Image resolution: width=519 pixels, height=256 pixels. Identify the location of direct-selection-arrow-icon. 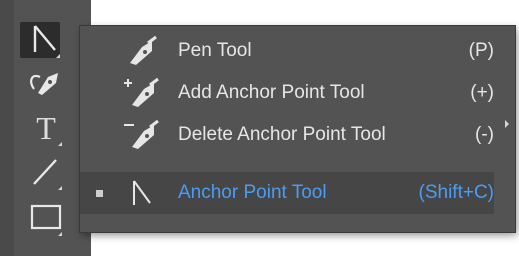
(44, 38).